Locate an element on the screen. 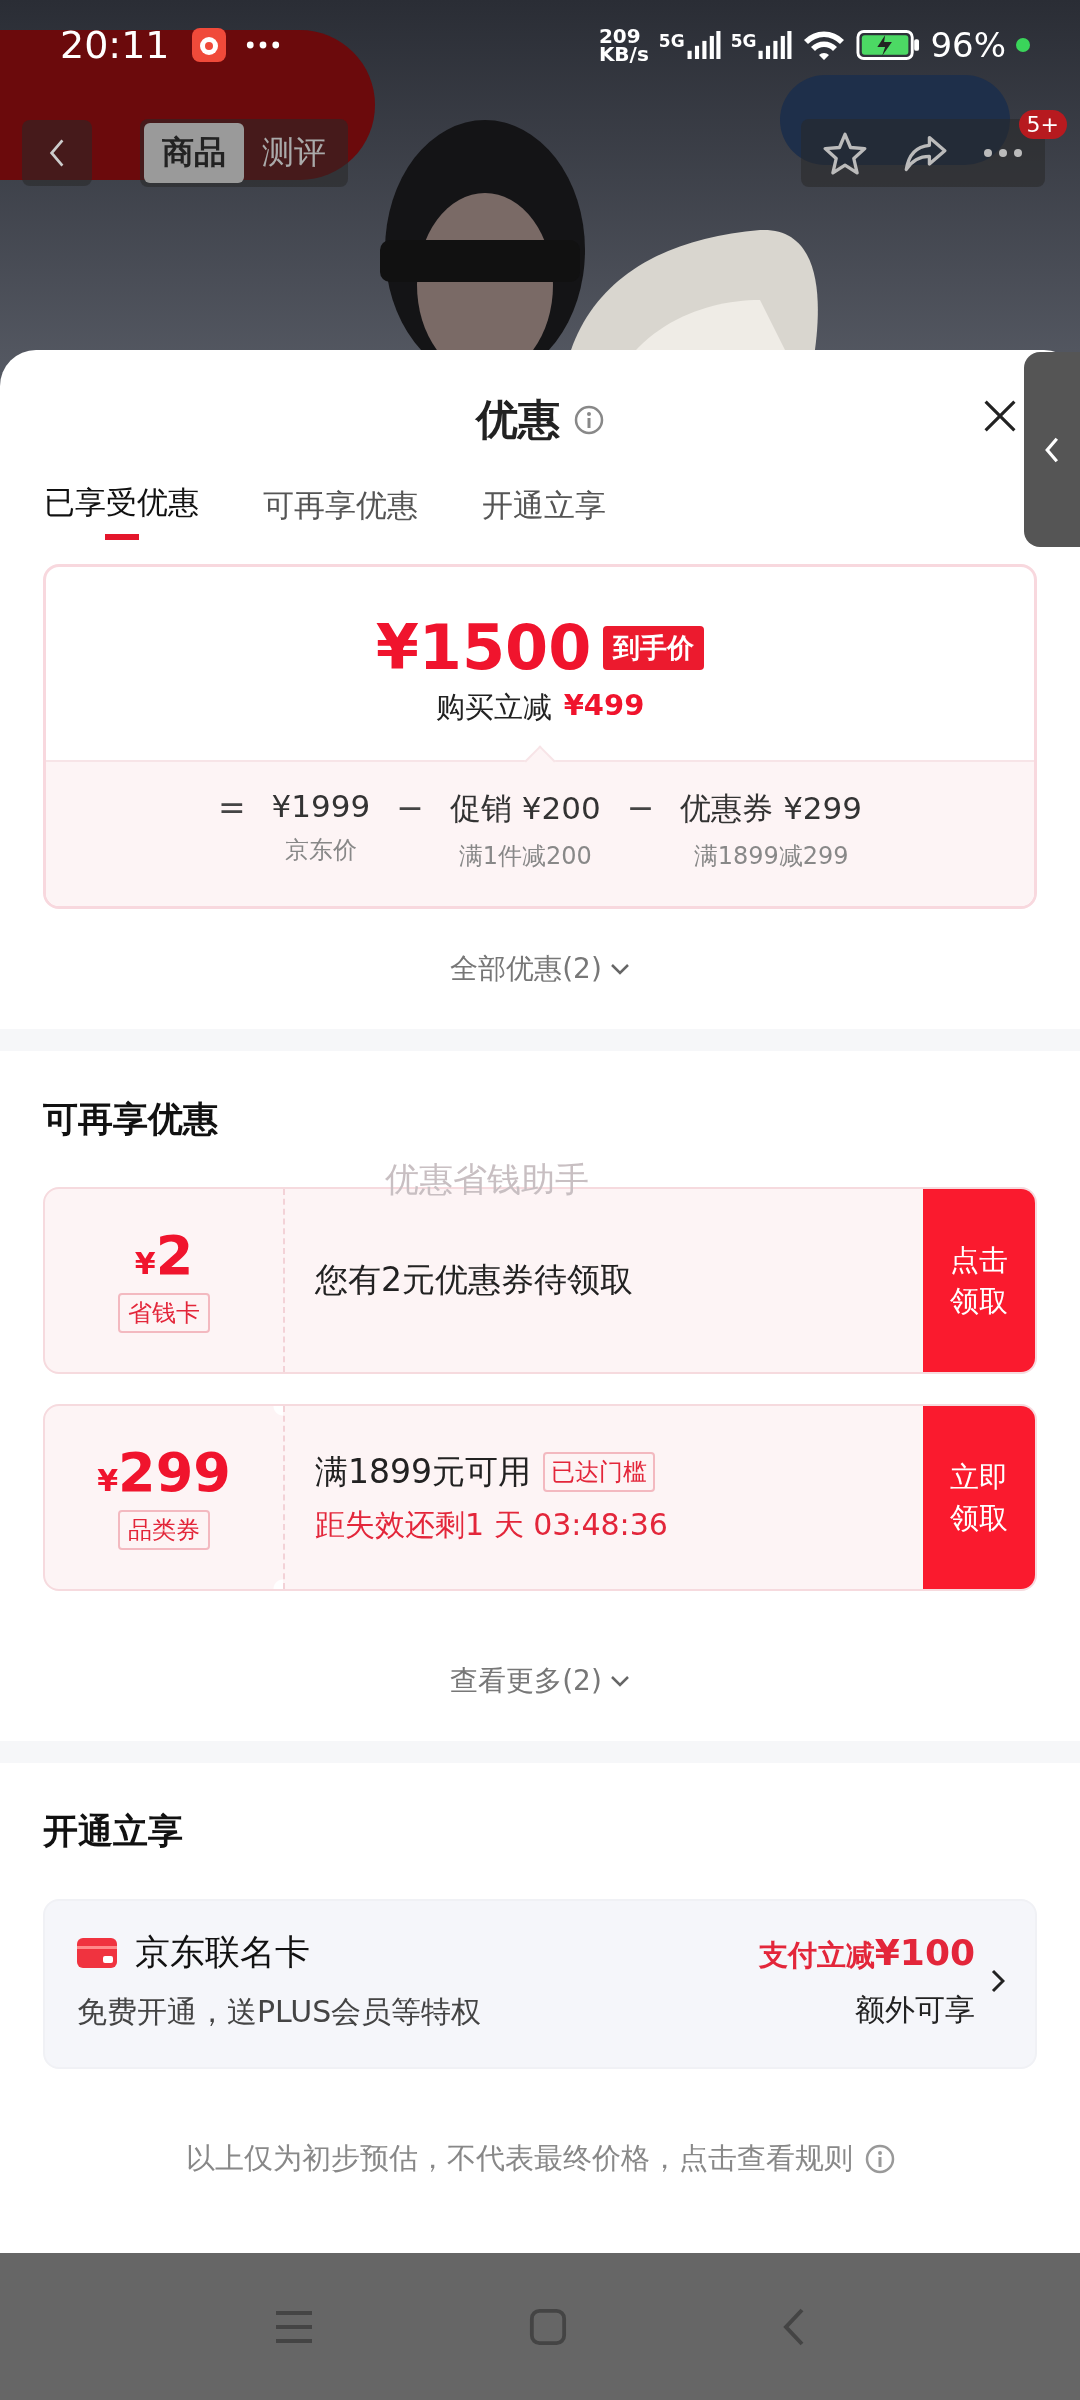 This screenshot has height=2400, width=1080. back-button is located at coordinates (57, 153).